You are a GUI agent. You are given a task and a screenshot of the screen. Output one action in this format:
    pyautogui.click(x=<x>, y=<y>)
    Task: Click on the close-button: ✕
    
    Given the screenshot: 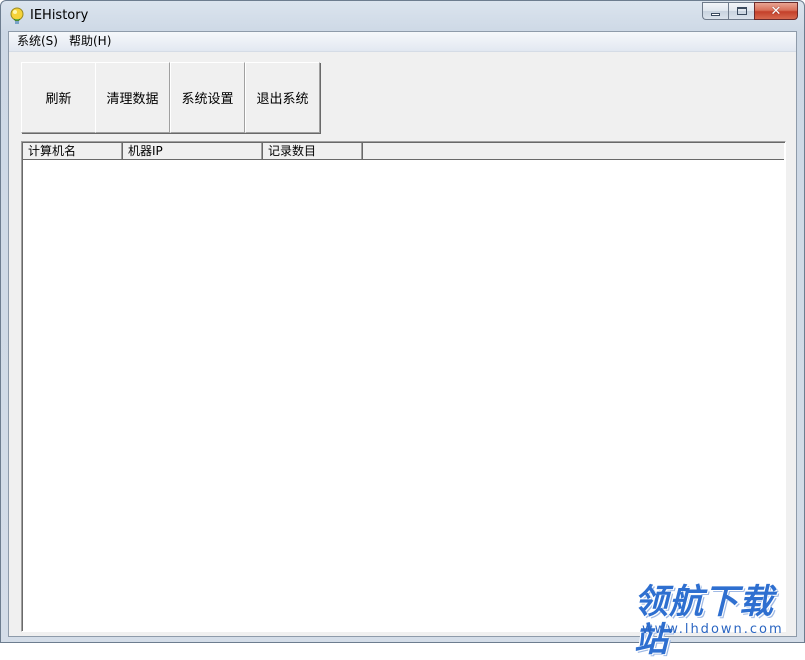 What is the action you would take?
    pyautogui.click(x=776, y=11)
    